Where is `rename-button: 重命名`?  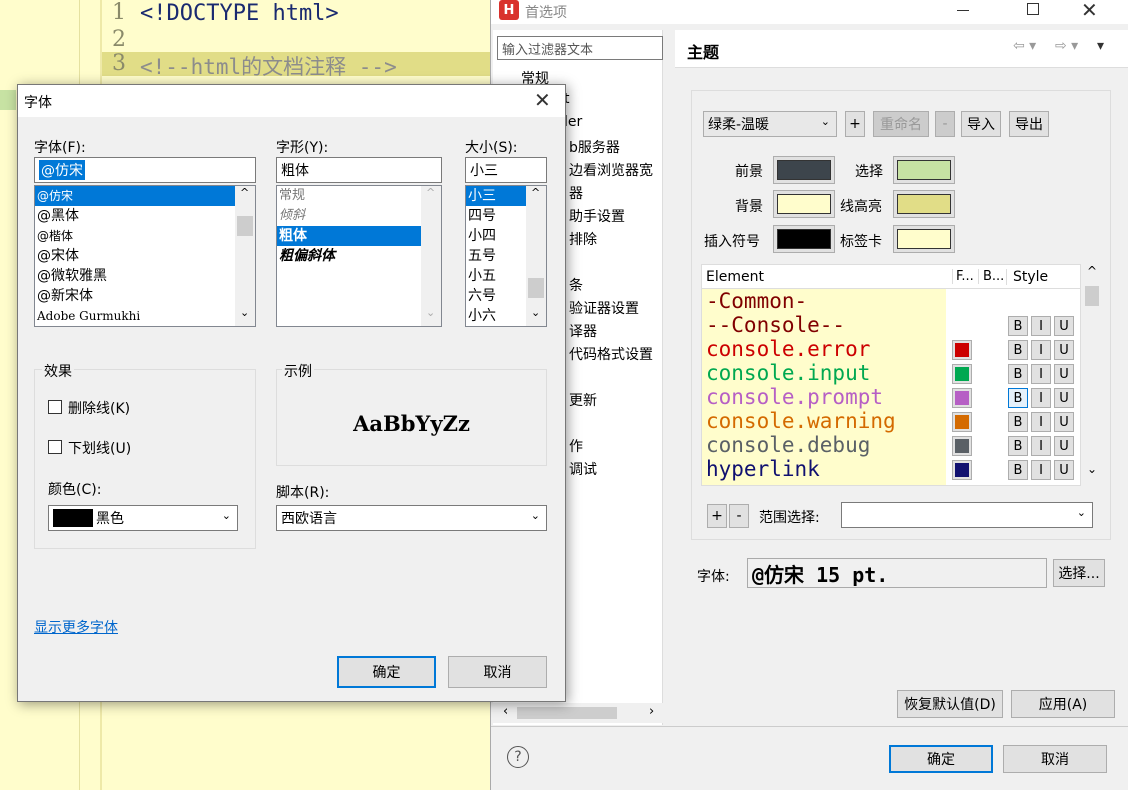
rename-button: 重命名 is located at coordinates (901, 124).